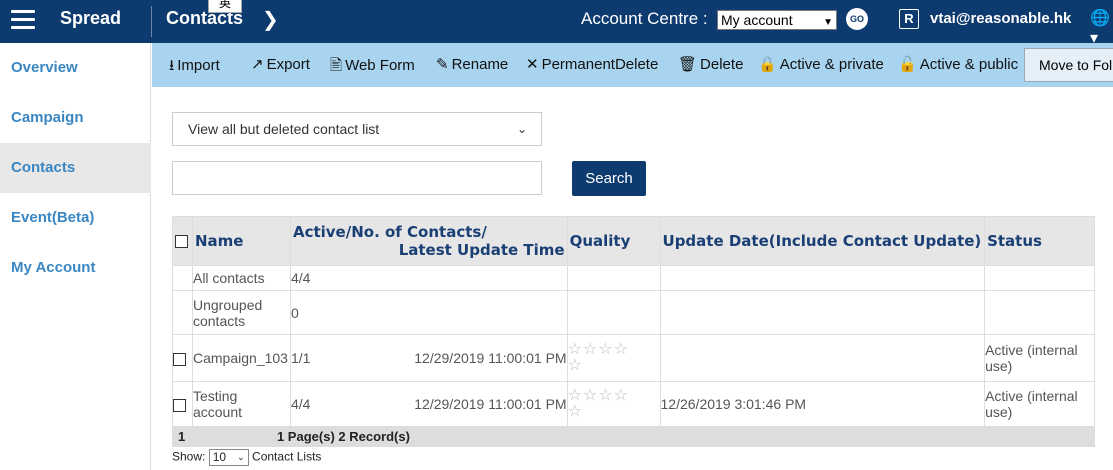 Image resolution: width=1113 pixels, height=470 pixels. I want to click on current-page: 1, so click(179, 436).